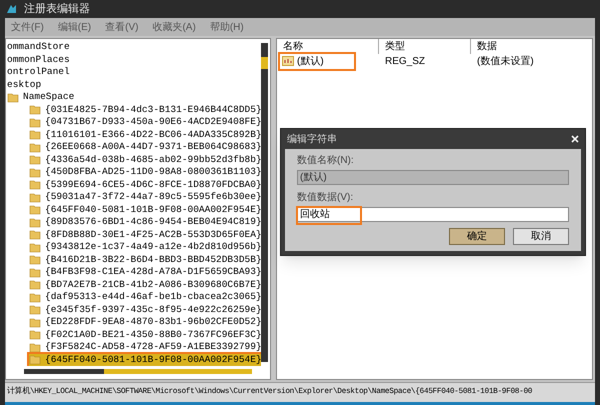  I want to click on value-name-cell: (默认), so click(317, 61).